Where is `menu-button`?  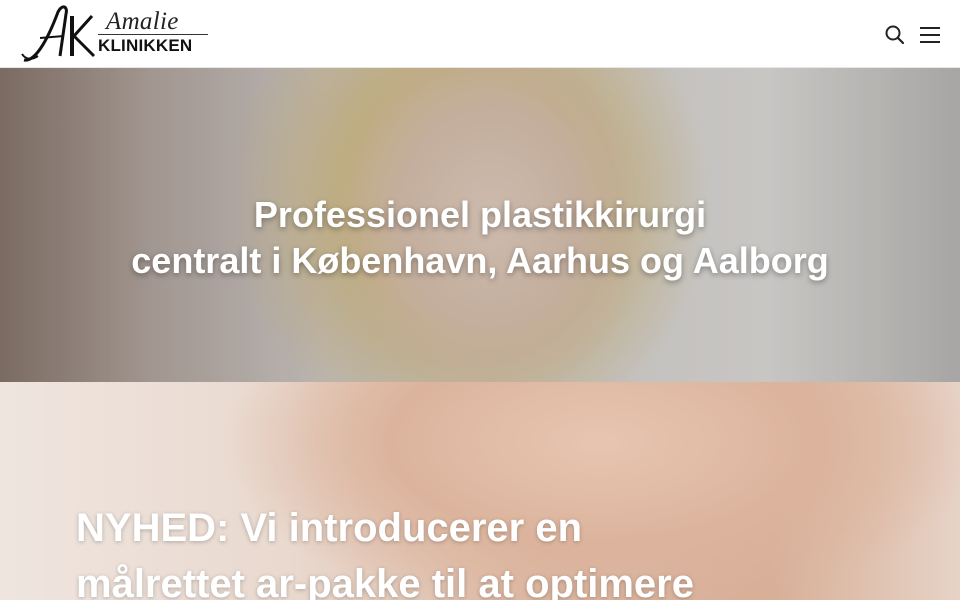
menu-button is located at coordinates (930, 35).